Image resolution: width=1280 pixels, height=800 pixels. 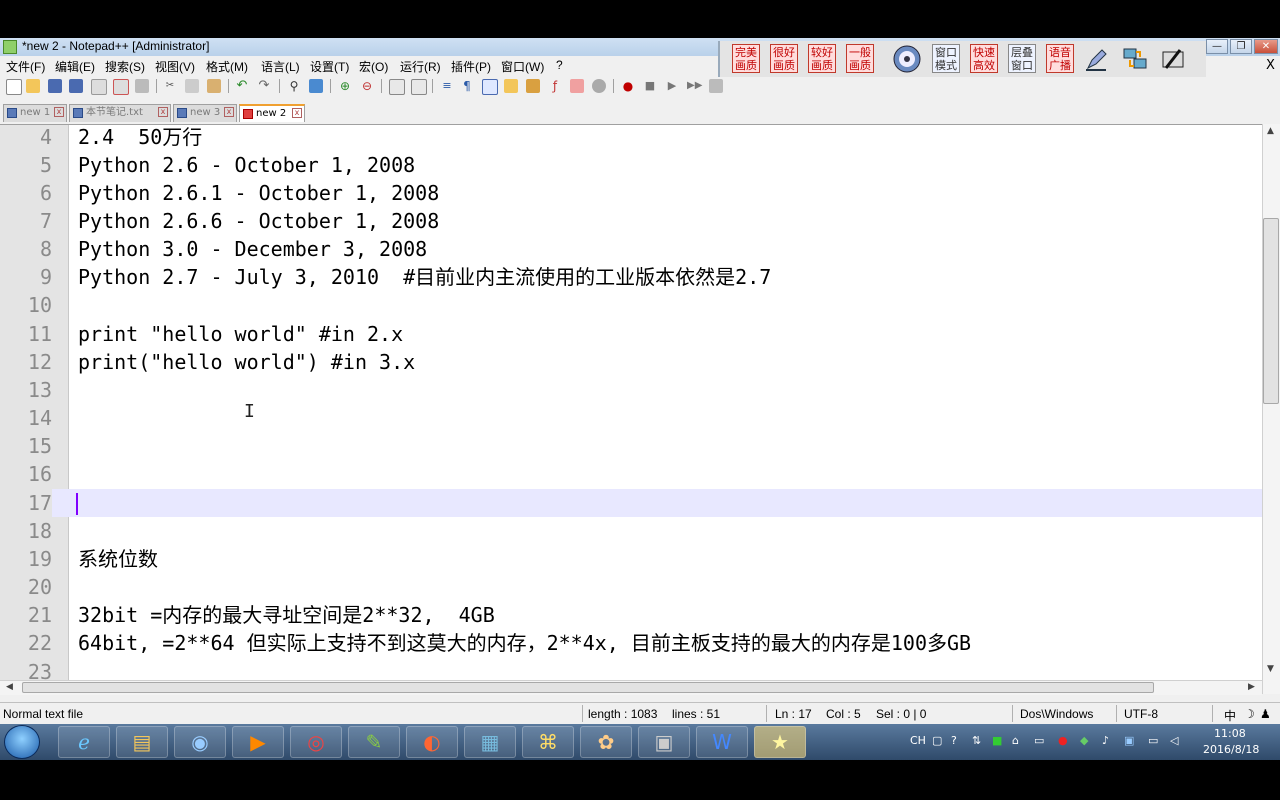 What do you see at coordinates (329, 66) in the screenshot?
I see `menu-settings: 设置(T)` at bounding box center [329, 66].